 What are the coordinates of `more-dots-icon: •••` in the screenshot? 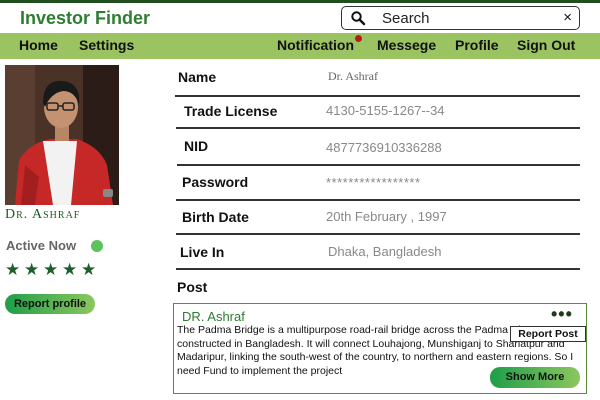 It's located at (562, 314).